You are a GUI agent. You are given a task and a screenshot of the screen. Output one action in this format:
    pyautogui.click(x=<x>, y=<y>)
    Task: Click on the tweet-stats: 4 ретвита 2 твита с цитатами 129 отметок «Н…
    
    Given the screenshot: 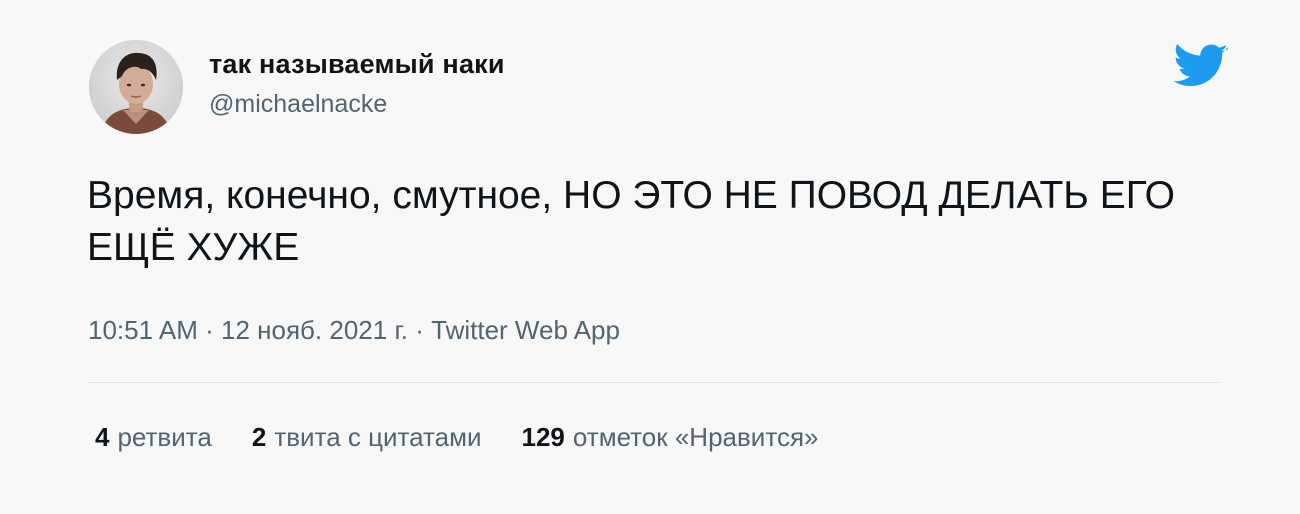 What is the action you would take?
    pyautogui.click(x=476, y=437)
    